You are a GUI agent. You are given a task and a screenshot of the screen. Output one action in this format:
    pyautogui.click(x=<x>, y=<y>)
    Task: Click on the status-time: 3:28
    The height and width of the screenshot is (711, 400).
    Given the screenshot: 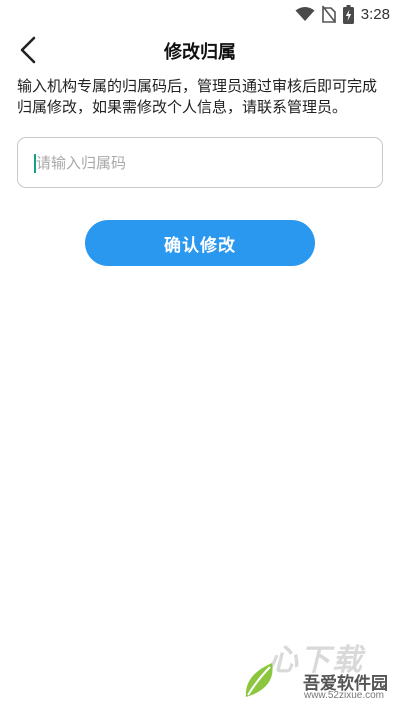 What is the action you would take?
    pyautogui.click(x=375, y=14)
    